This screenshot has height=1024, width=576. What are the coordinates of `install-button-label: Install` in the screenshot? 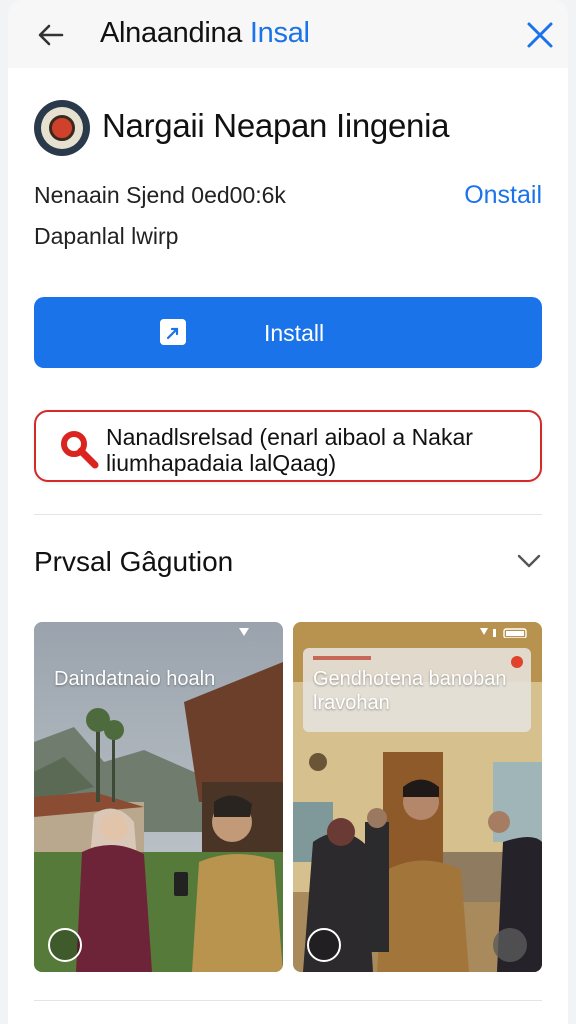 It's located at (294, 333).